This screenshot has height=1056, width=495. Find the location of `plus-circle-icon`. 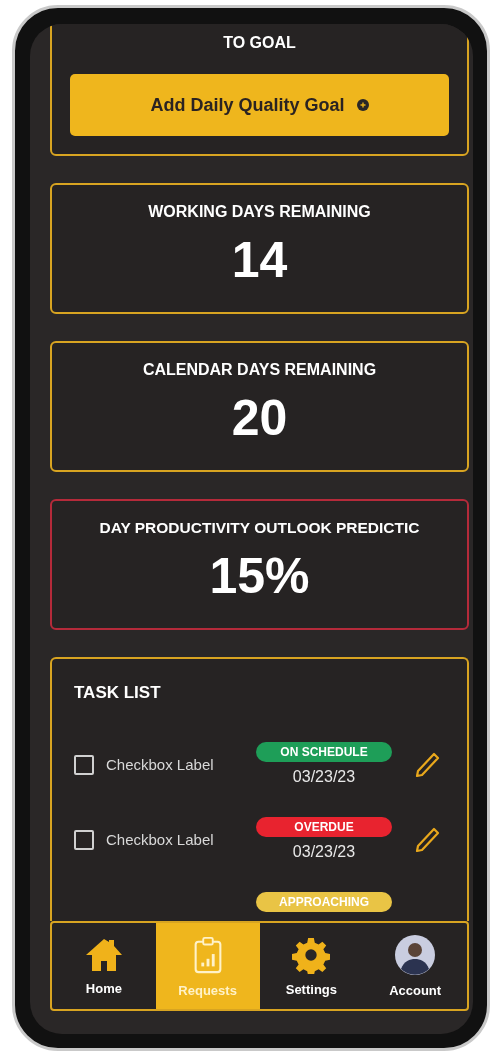

plus-circle-icon is located at coordinates (362, 105).